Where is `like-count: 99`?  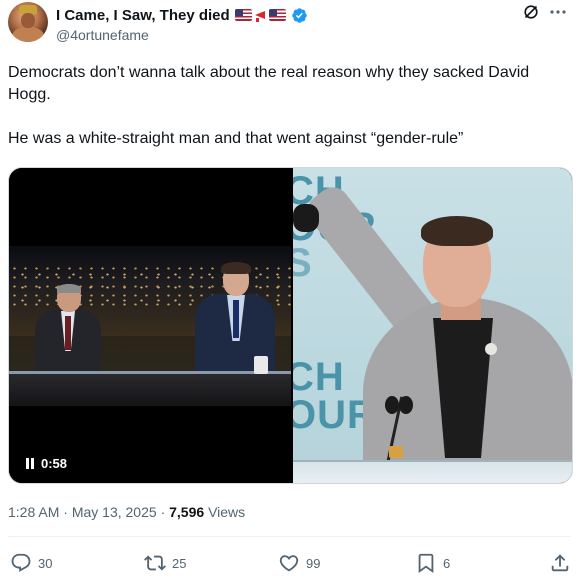 like-count: 99 is located at coordinates (313, 563).